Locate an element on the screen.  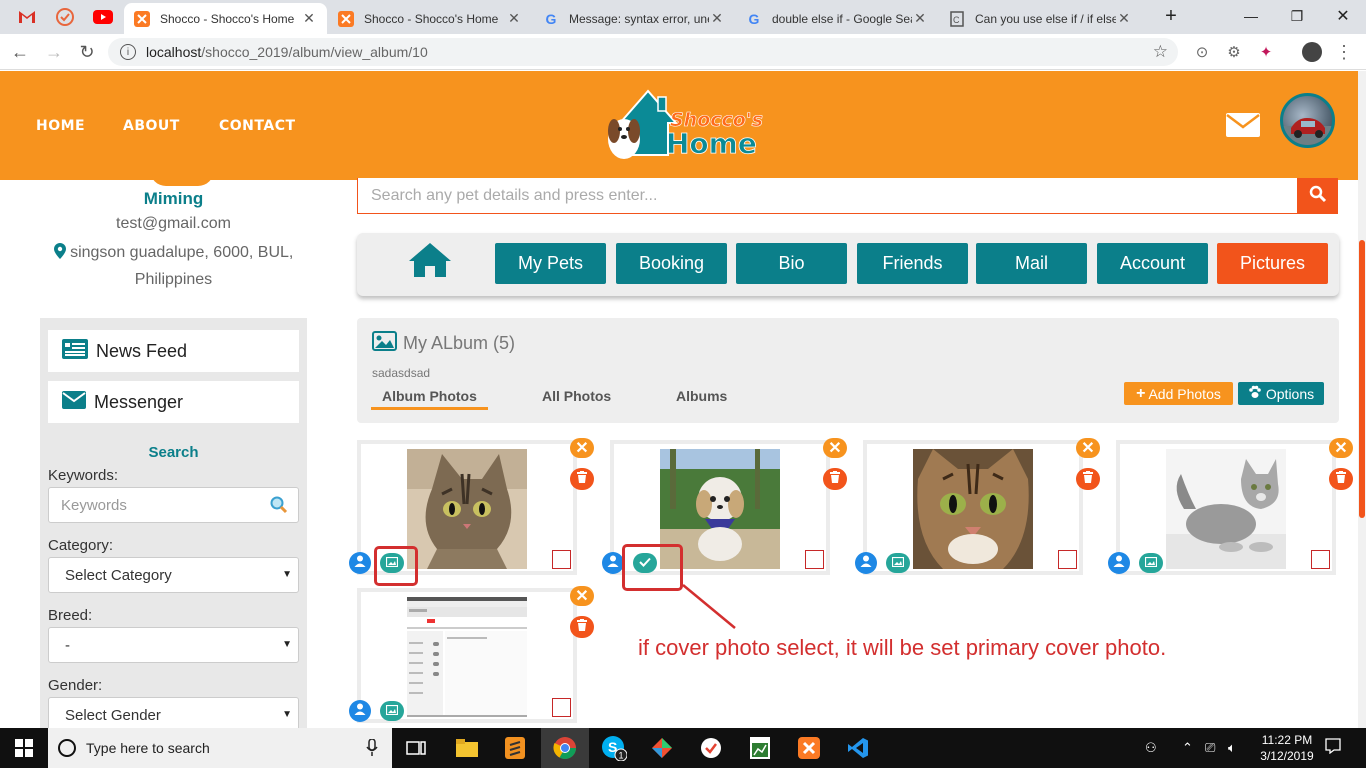
task-view-icon is located at coordinates (416, 748).